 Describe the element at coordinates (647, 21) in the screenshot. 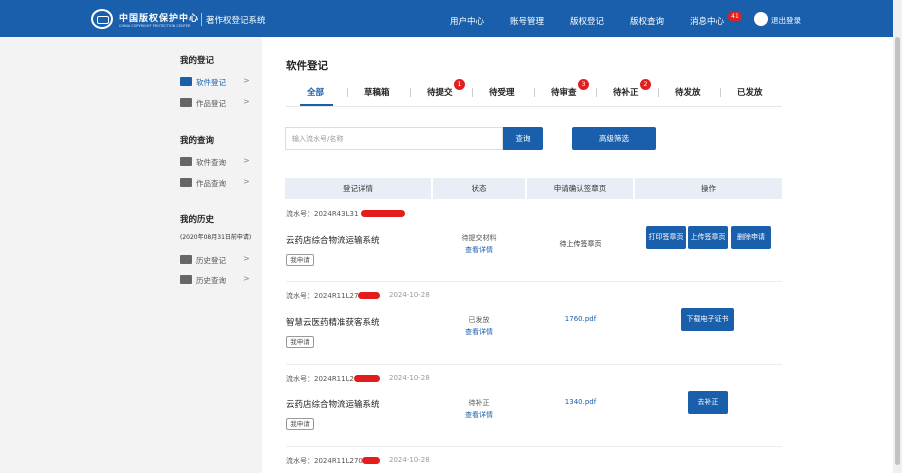

I see `nav-copyright-query: 版权查询` at that location.